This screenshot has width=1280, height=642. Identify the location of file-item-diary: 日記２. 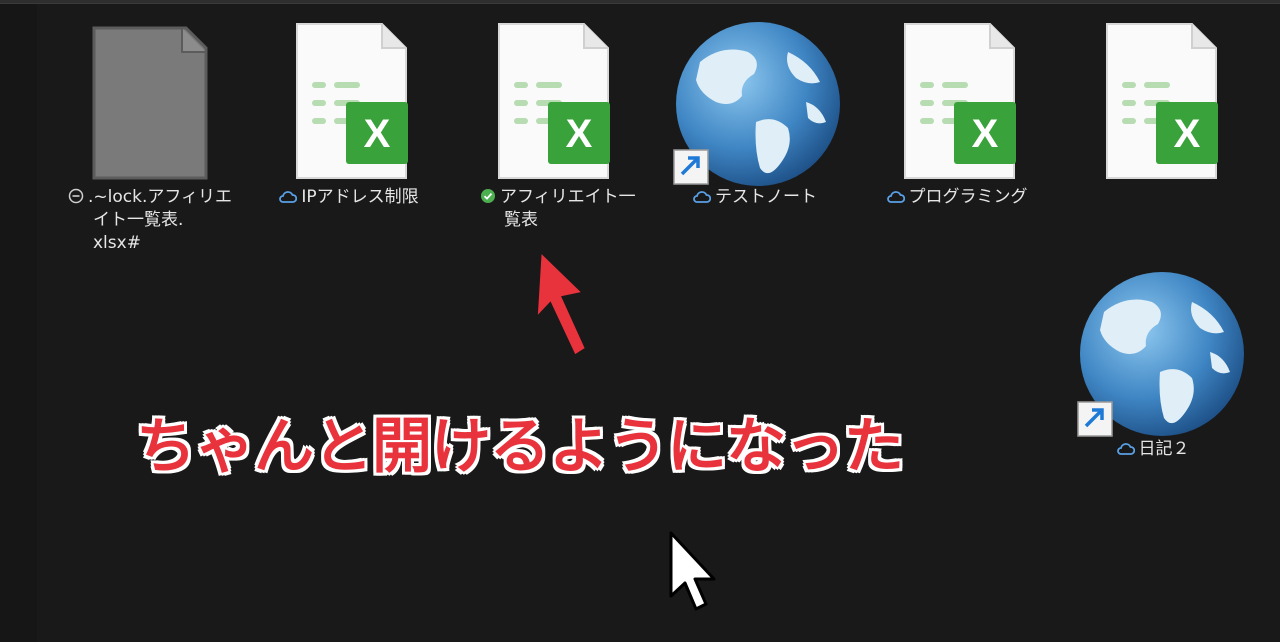
(1159, 372).